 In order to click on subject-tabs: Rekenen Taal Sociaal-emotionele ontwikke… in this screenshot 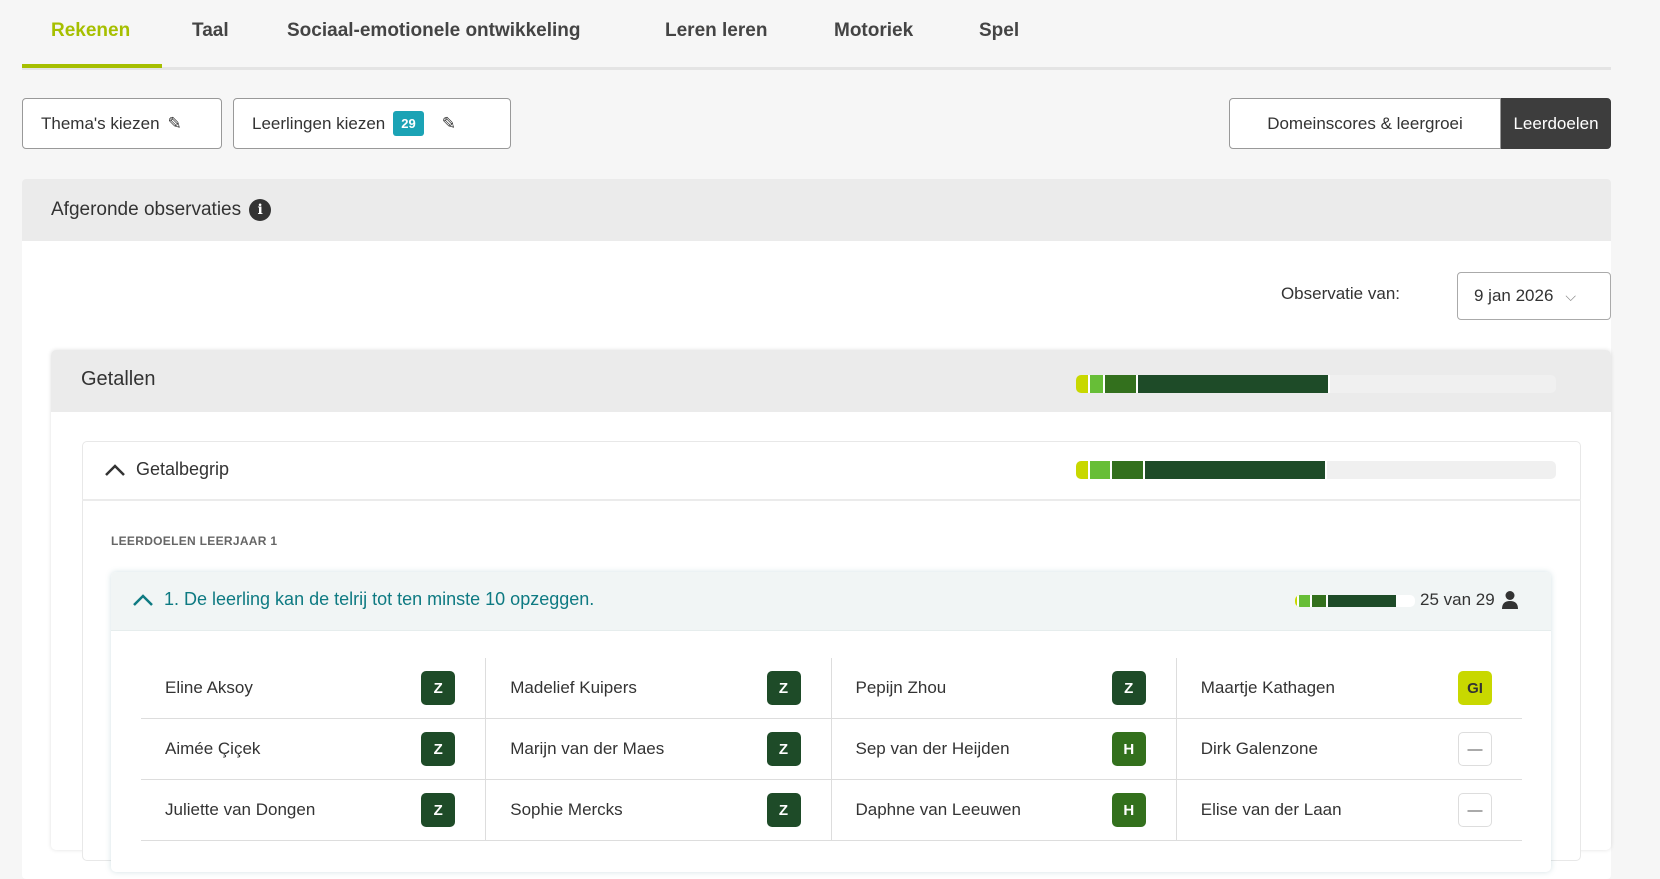, I will do `click(816, 35)`.